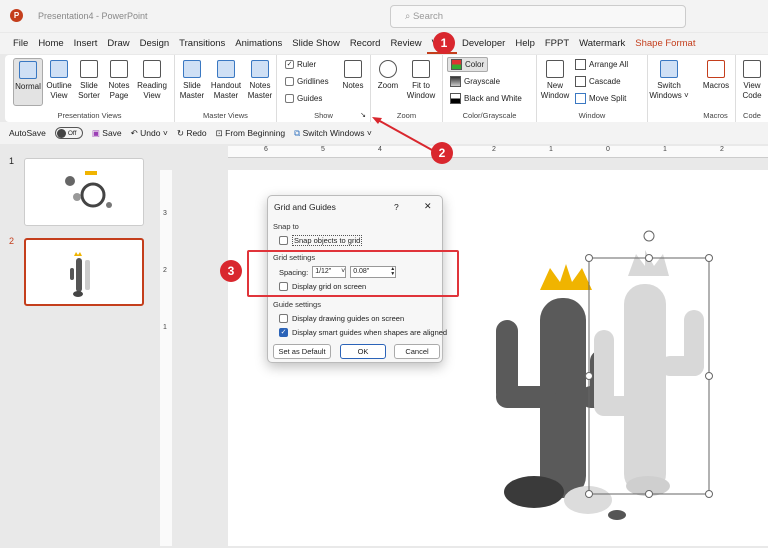 The width and height of the screenshot is (768, 548). What do you see at coordinates (444, 43) in the screenshot?
I see `annotation-badge-1: 1` at bounding box center [444, 43].